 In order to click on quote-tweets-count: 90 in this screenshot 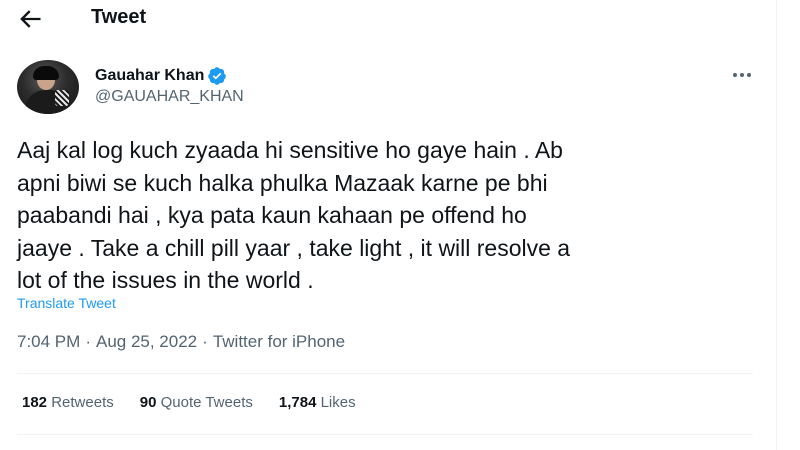, I will do `click(148, 402)`.